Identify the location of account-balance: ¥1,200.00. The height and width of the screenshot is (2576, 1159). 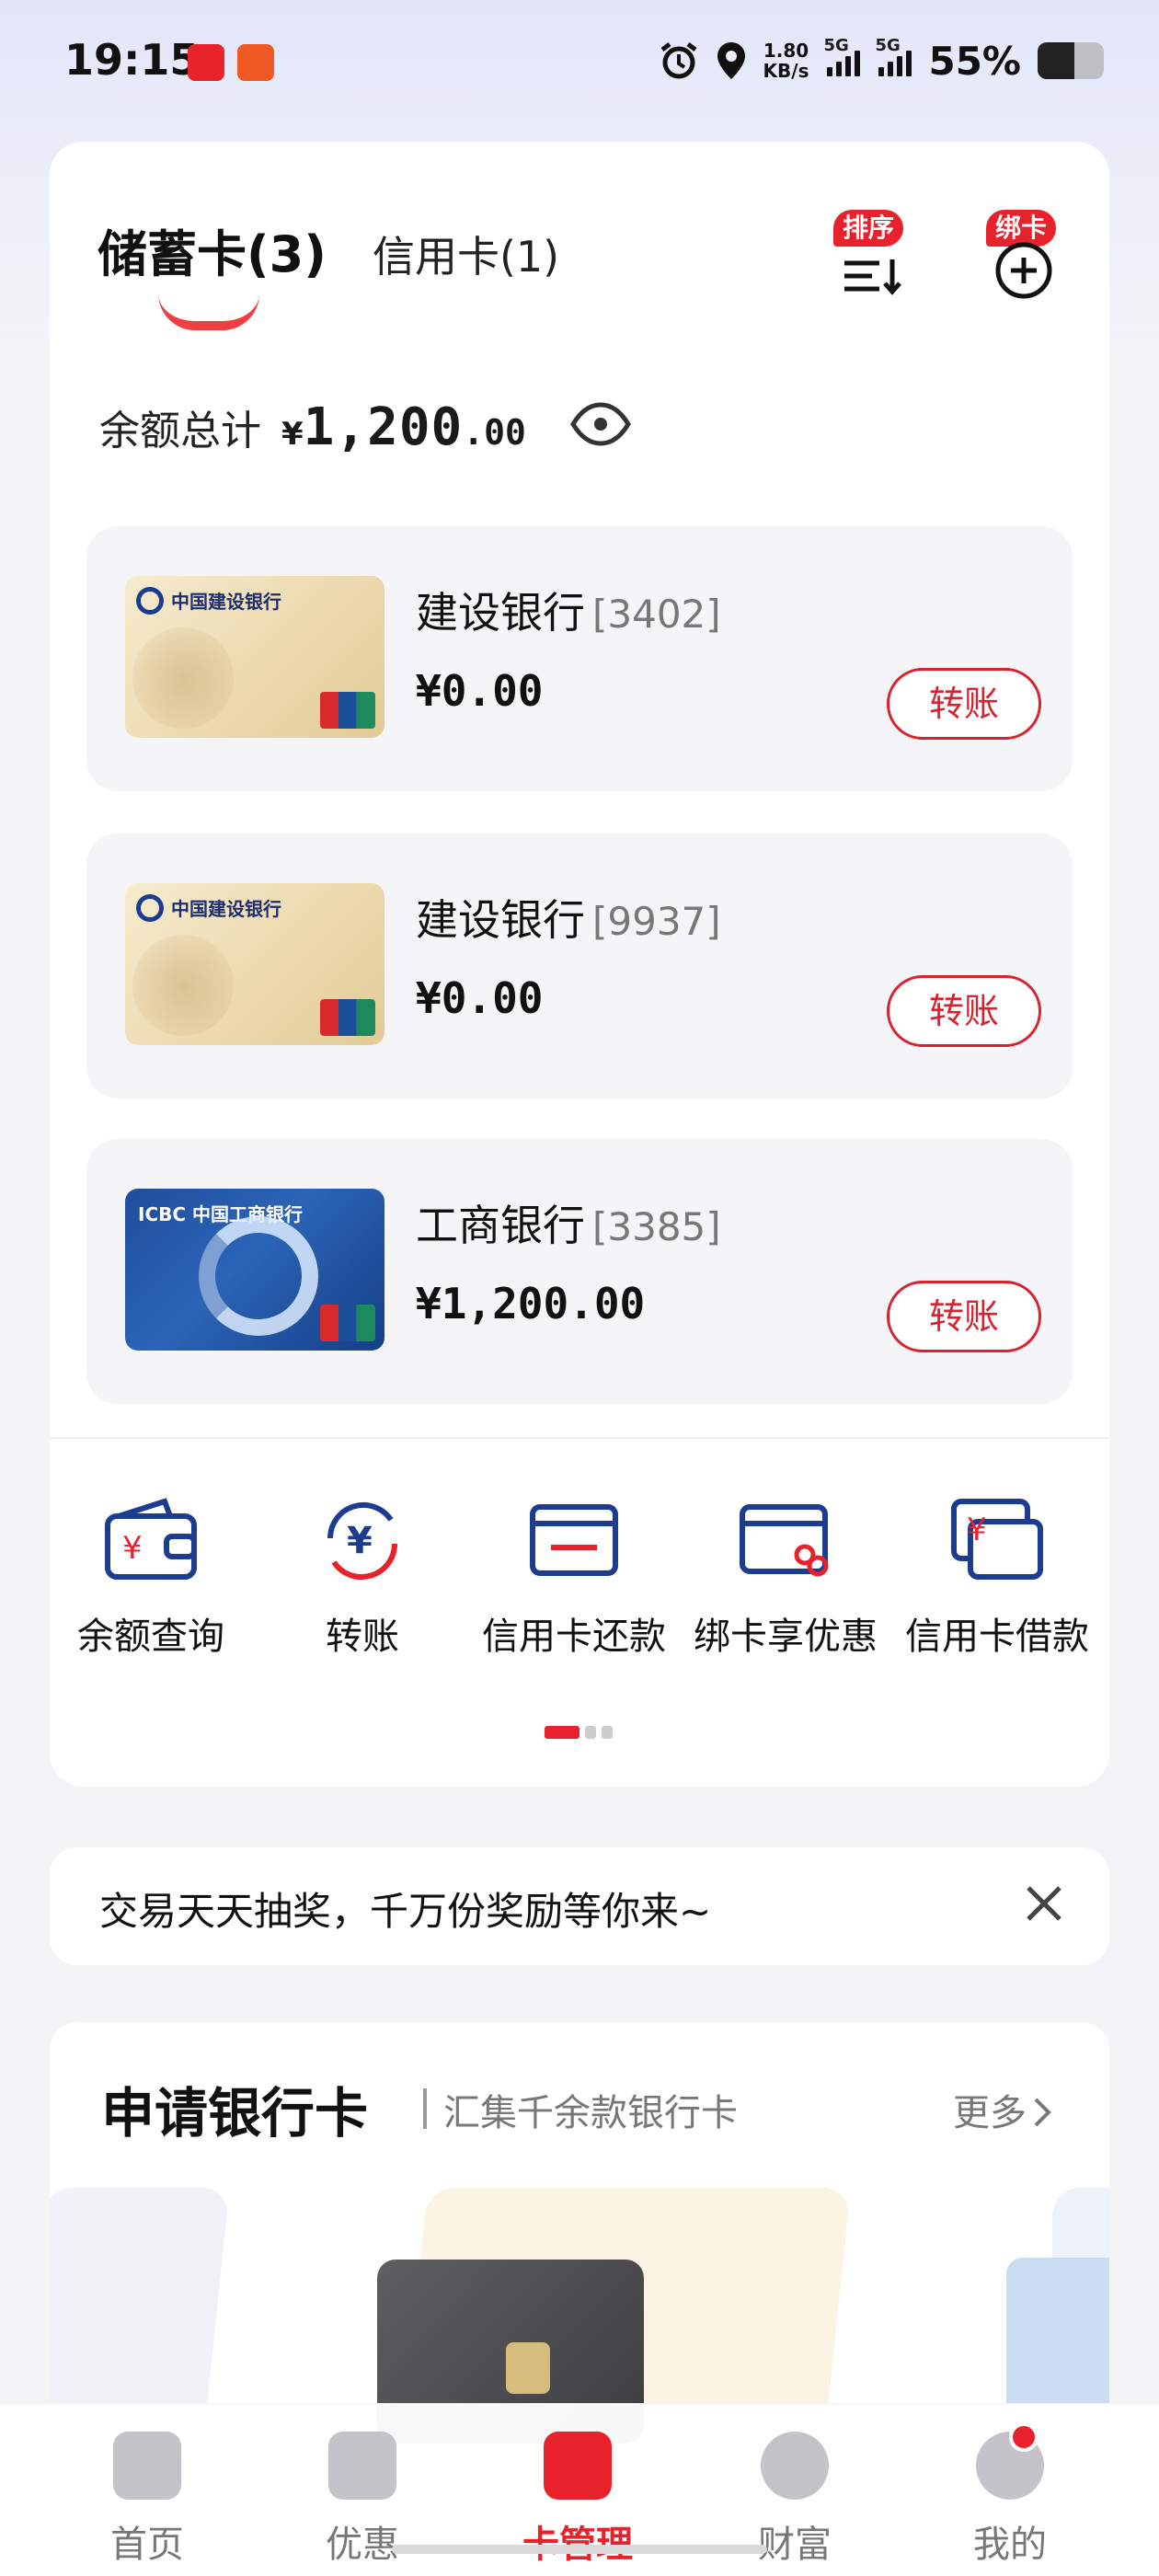
(531, 1303).